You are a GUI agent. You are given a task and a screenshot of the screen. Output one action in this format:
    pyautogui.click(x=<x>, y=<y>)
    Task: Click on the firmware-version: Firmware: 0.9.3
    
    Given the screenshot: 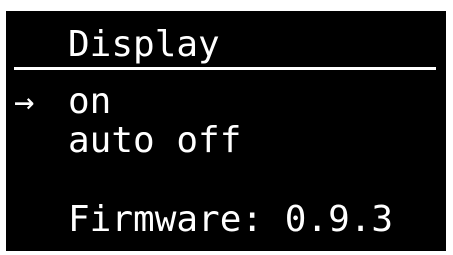 What is the action you would take?
    pyautogui.click(x=231, y=219)
    